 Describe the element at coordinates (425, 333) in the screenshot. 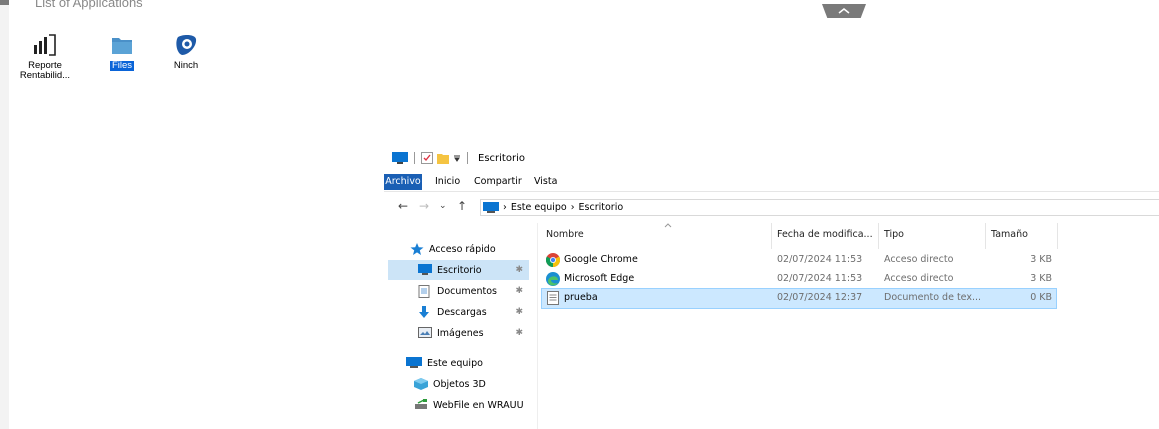

I see `pictures-icon` at that location.